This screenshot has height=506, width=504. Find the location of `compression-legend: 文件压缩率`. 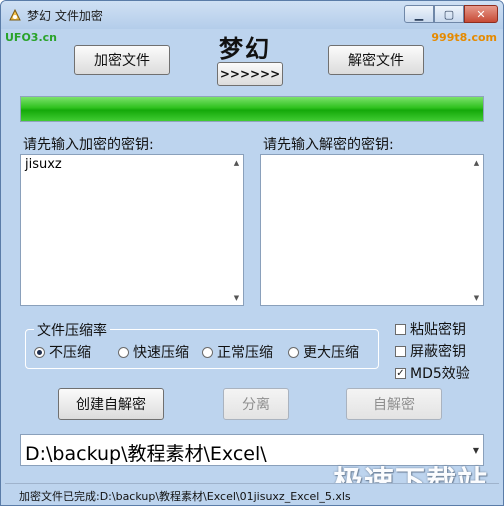

compression-legend: 文件压缩率 is located at coordinates (72, 330).